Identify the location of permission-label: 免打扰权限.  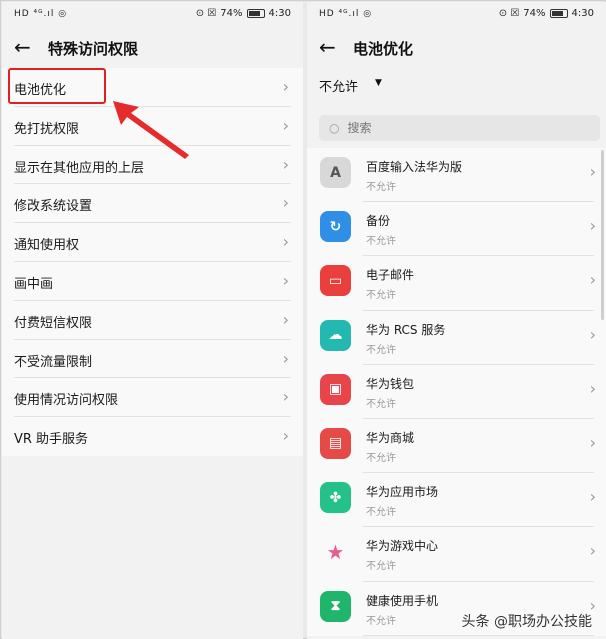
(47, 129).